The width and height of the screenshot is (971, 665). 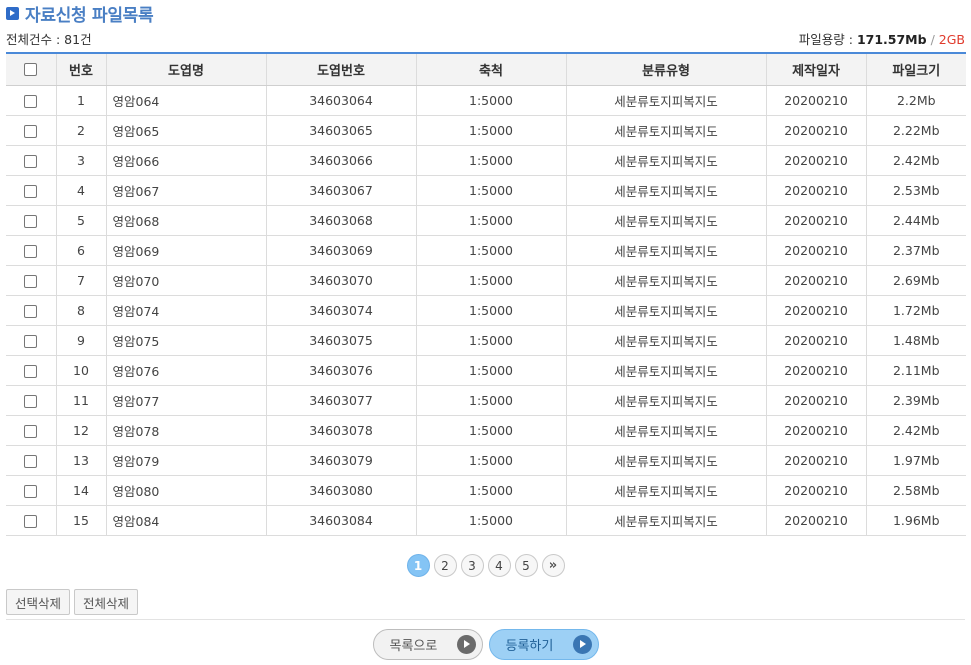 What do you see at coordinates (80, 430) in the screenshot?
I see `row-number: 12` at bounding box center [80, 430].